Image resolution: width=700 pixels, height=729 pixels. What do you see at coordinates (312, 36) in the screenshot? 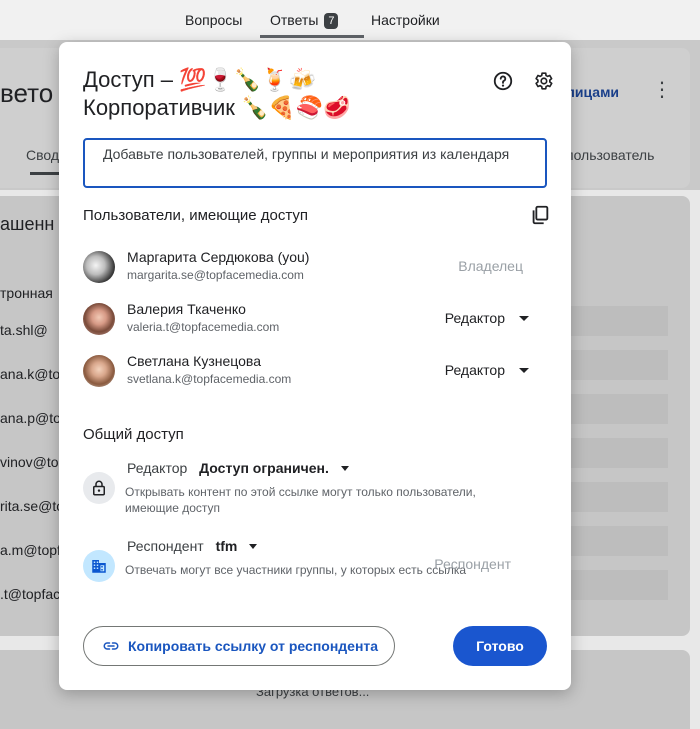
I see `active-tab-indicator` at bounding box center [312, 36].